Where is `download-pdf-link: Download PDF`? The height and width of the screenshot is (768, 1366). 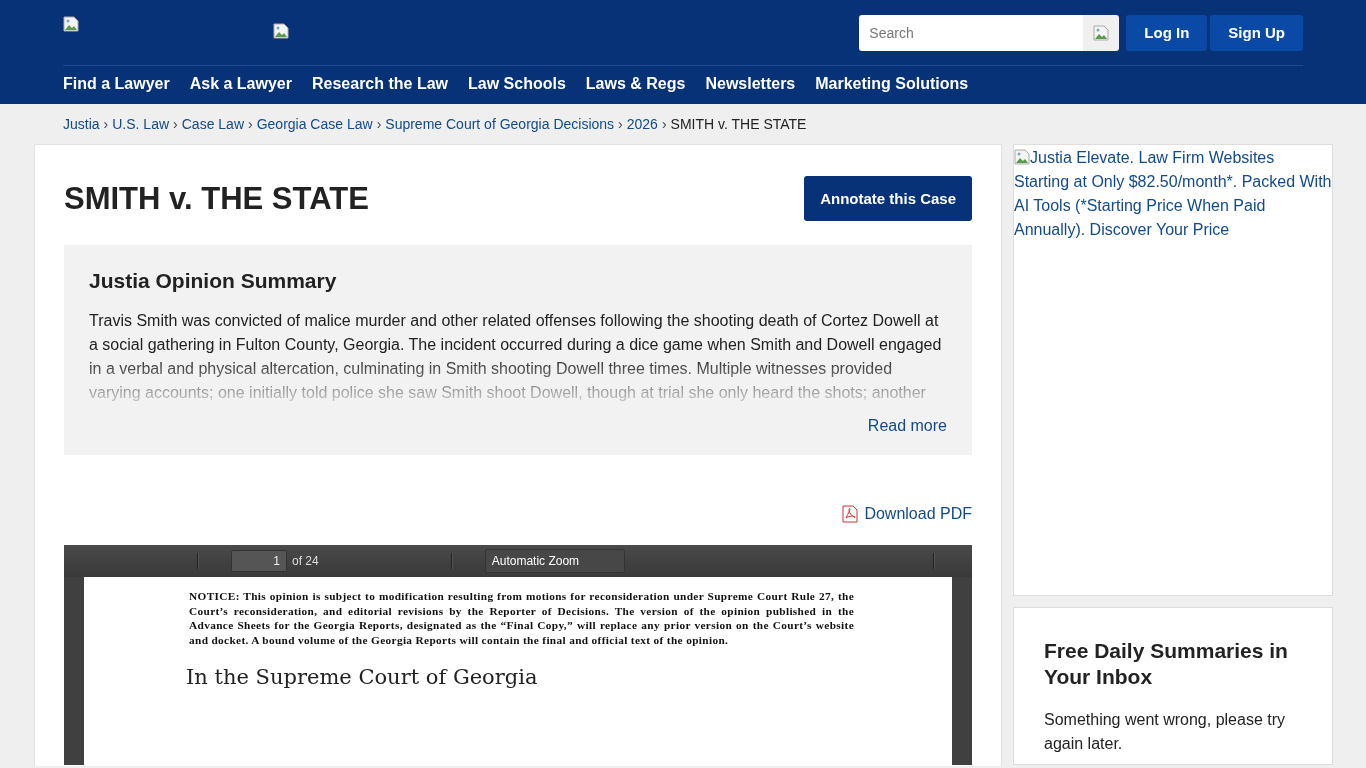
download-pdf-link: Download PDF is located at coordinates (918, 514).